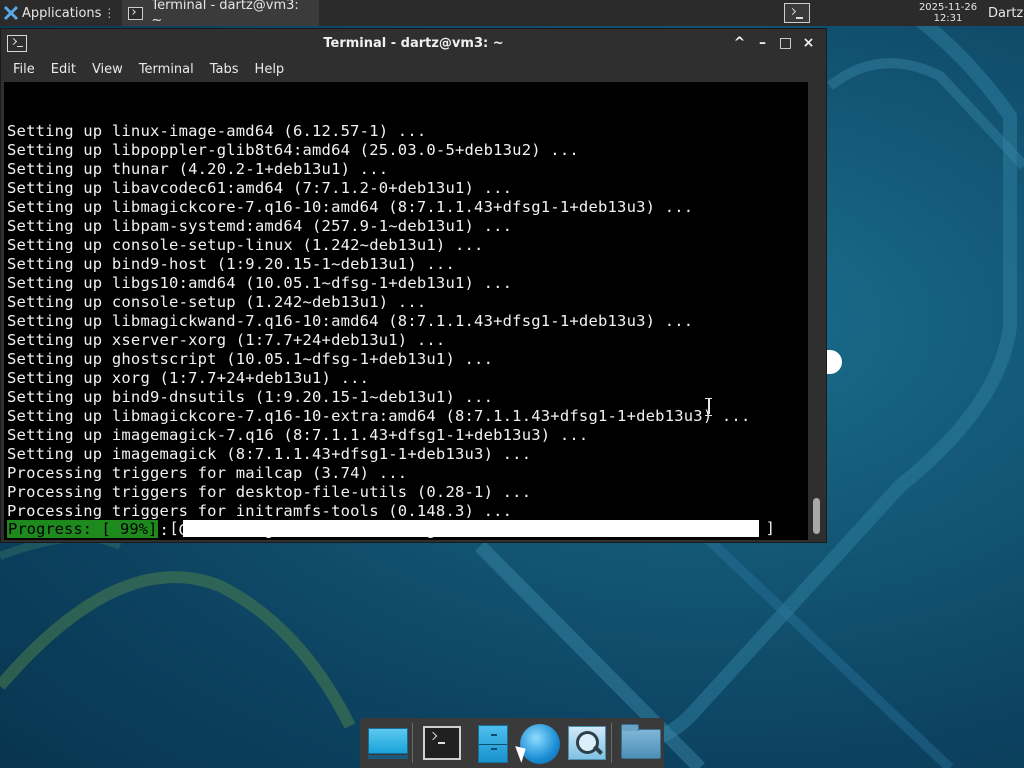  I want to click on taskbar-item-terminal: Terminal - dartz@vm3: ~, so click(221, 14).